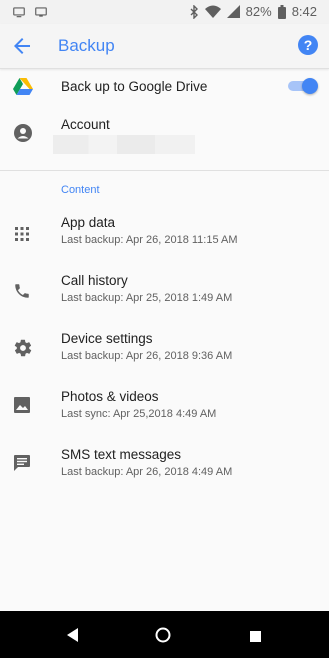  What do you see at coordinates (255, 638) in the screenshot?
I see `nav-recents-icon` at bounding box center [255, 638].